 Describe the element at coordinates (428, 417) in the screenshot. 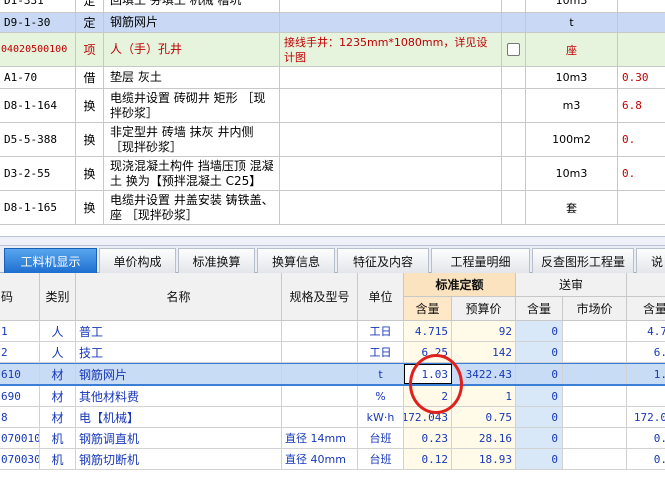

I see `cell-amount: 172.043` at that location.